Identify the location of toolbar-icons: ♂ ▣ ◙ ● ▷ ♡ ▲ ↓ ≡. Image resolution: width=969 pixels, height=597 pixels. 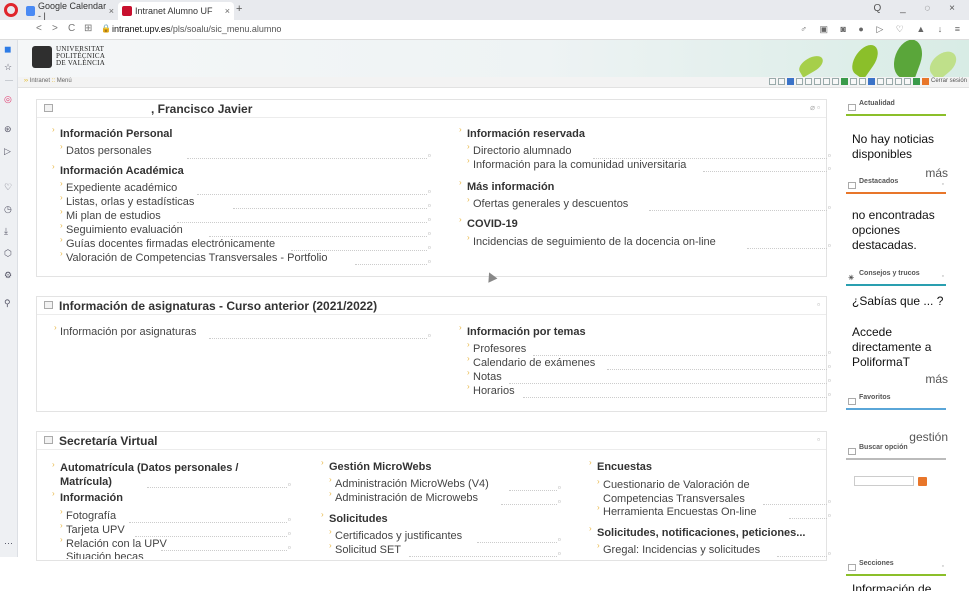
(882, 29).